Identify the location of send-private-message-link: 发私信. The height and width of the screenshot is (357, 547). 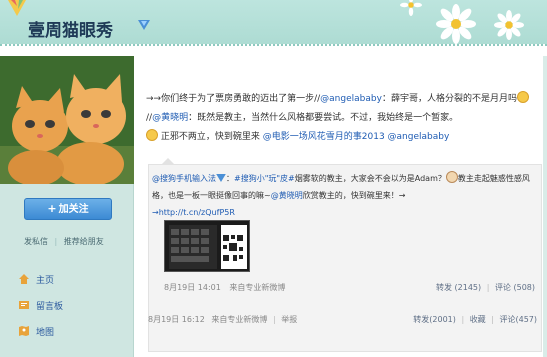
(36, 241).